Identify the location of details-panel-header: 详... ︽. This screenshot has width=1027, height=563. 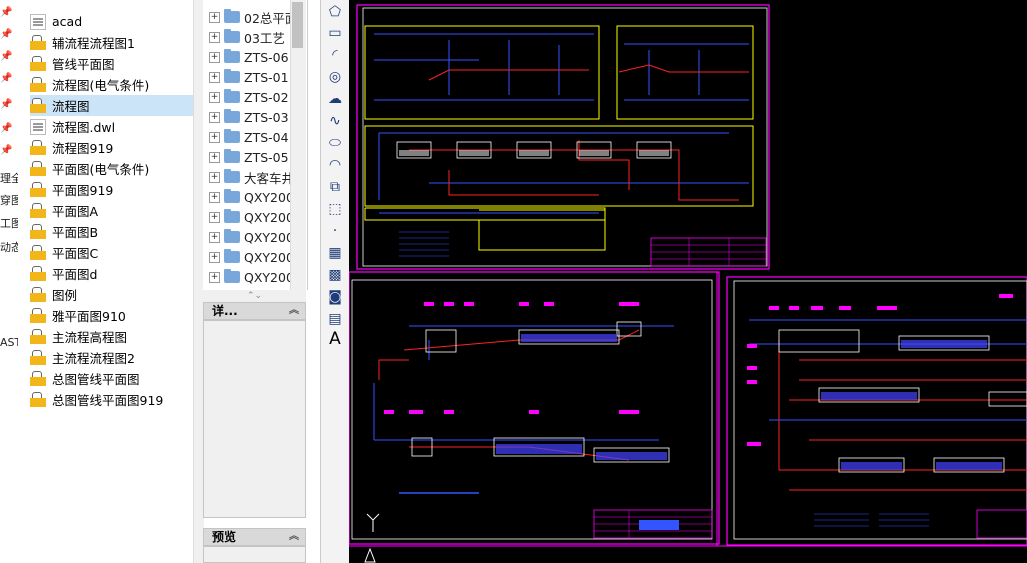
(254, 311).